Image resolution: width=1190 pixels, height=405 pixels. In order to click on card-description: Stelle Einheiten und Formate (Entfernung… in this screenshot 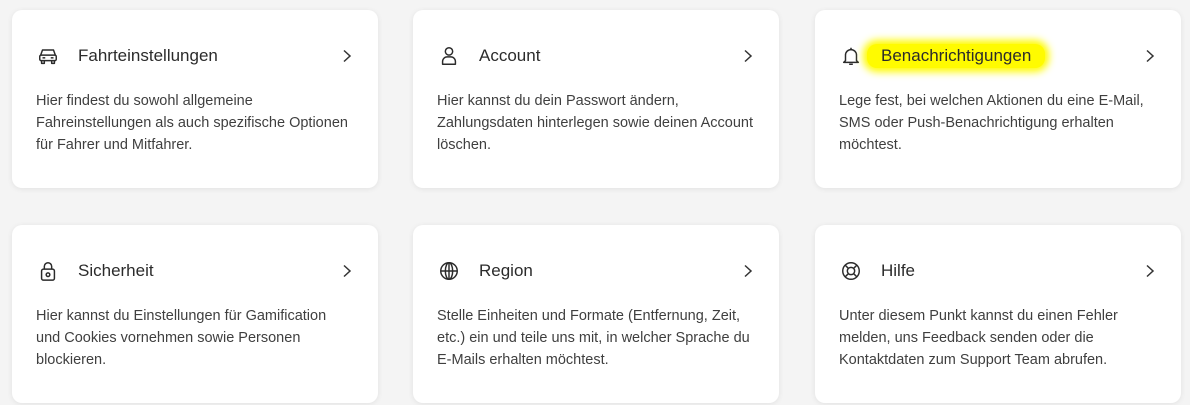, I will do `click(593, 338)`.